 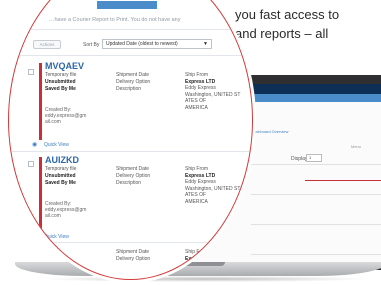 I want to click on promo-text: you fast access to and reports – all, so click(x=308, y=24).